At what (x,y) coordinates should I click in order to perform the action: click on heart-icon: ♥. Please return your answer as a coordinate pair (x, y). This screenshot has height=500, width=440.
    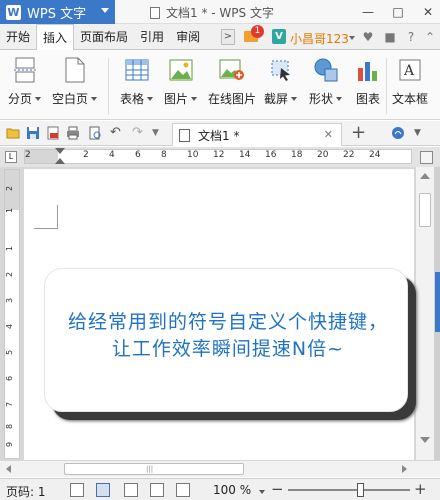
    Looking at the image, I should click on (368, 37).